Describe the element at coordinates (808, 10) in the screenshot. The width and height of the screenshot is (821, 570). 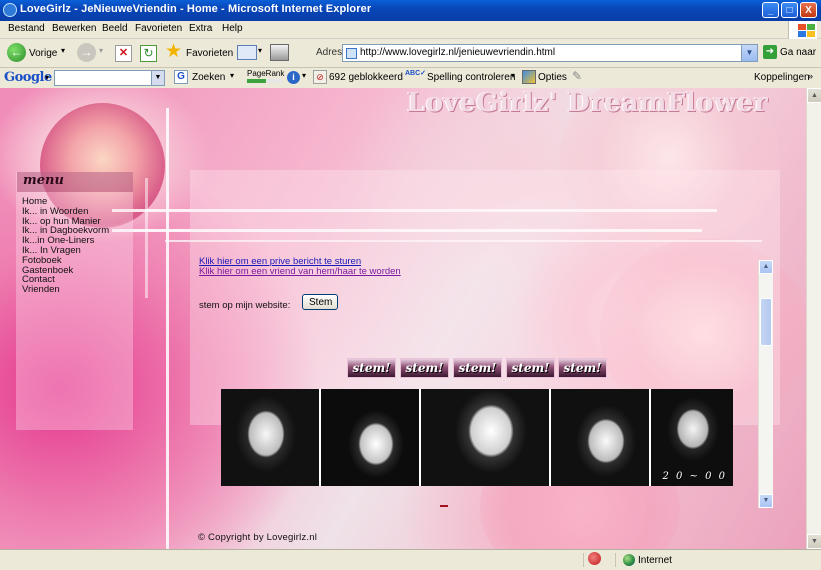
I see `close-button: X` at that location.